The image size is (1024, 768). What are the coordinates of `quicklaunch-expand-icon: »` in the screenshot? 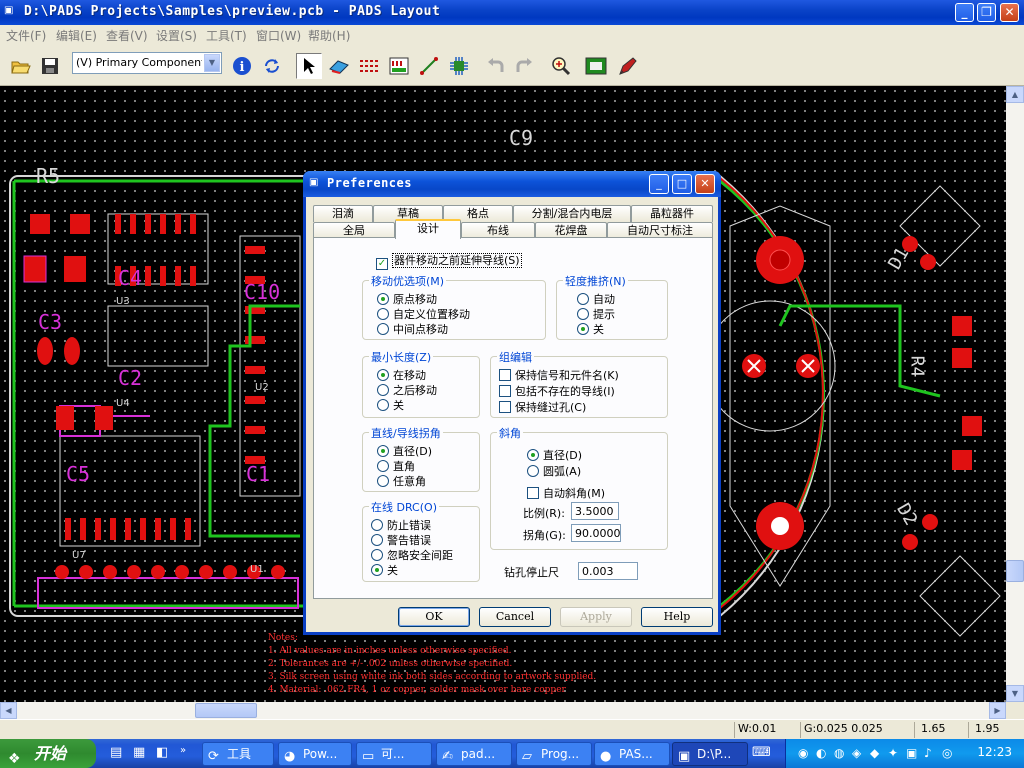 It's located at (189, 754).